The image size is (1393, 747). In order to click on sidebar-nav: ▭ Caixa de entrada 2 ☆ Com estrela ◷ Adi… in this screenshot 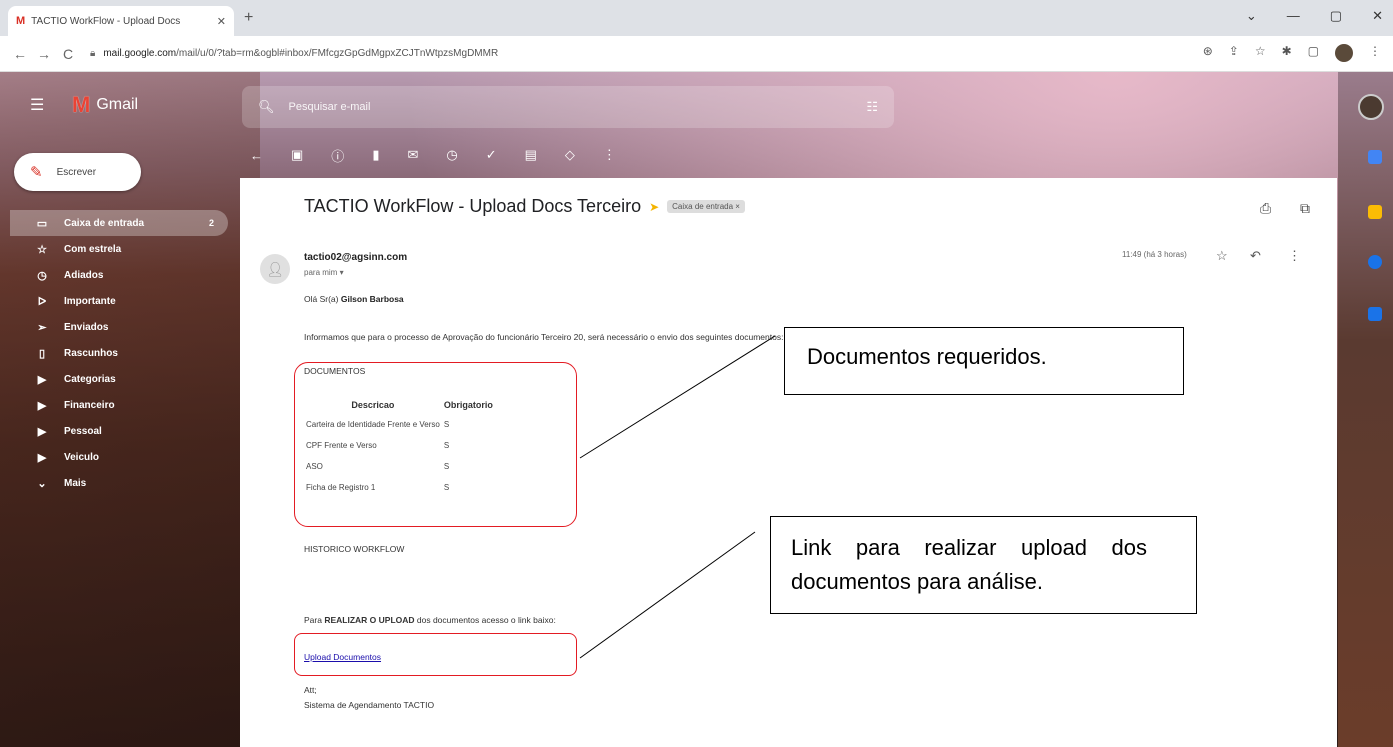, I will do `click(119, 353)`.